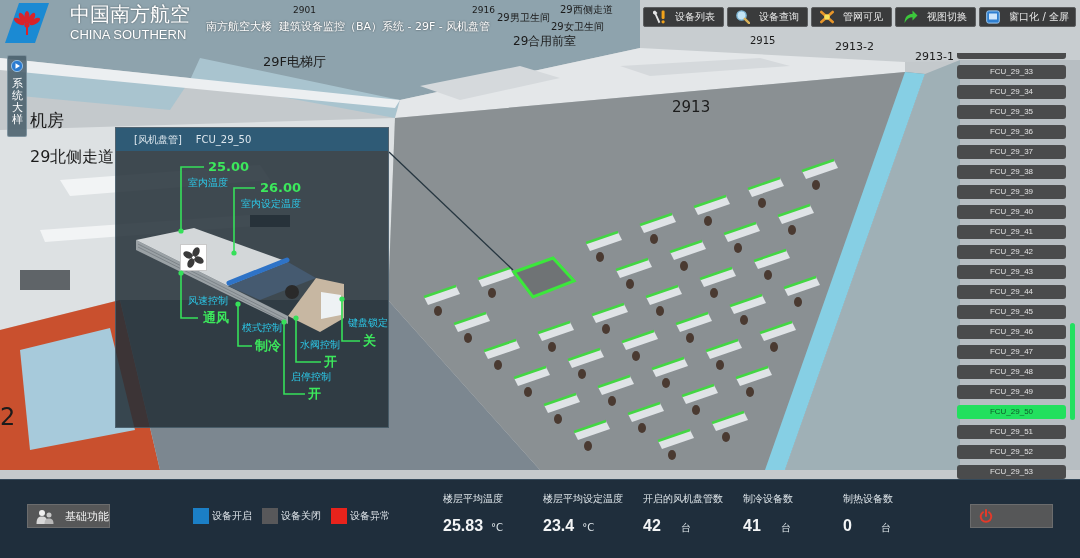  What do you see at coordinates (68, 516) in the screenshot?
I see `function-button: 基础功能` at bounding box center [68, 516].